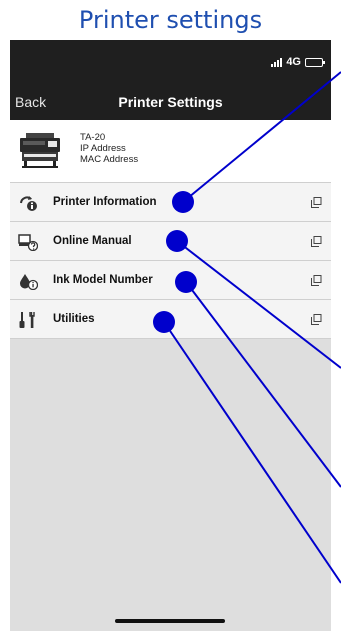 This screenshot has width=341, height=631. Describe the element at coordinates (170, 621) in the screenshot. I see `home-indicator` at that location.